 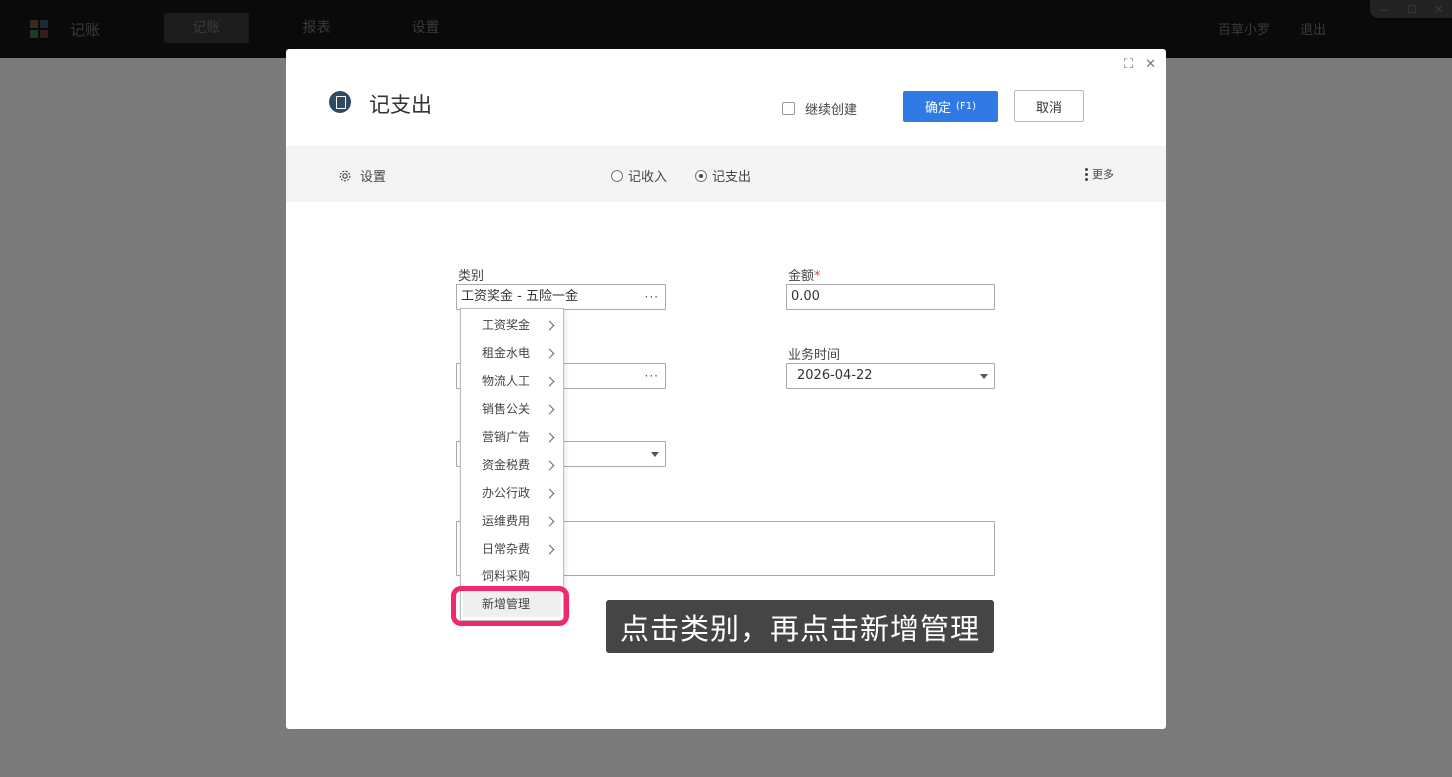 I want to click on close-icon: ✕, so click(x=1150, y=64).